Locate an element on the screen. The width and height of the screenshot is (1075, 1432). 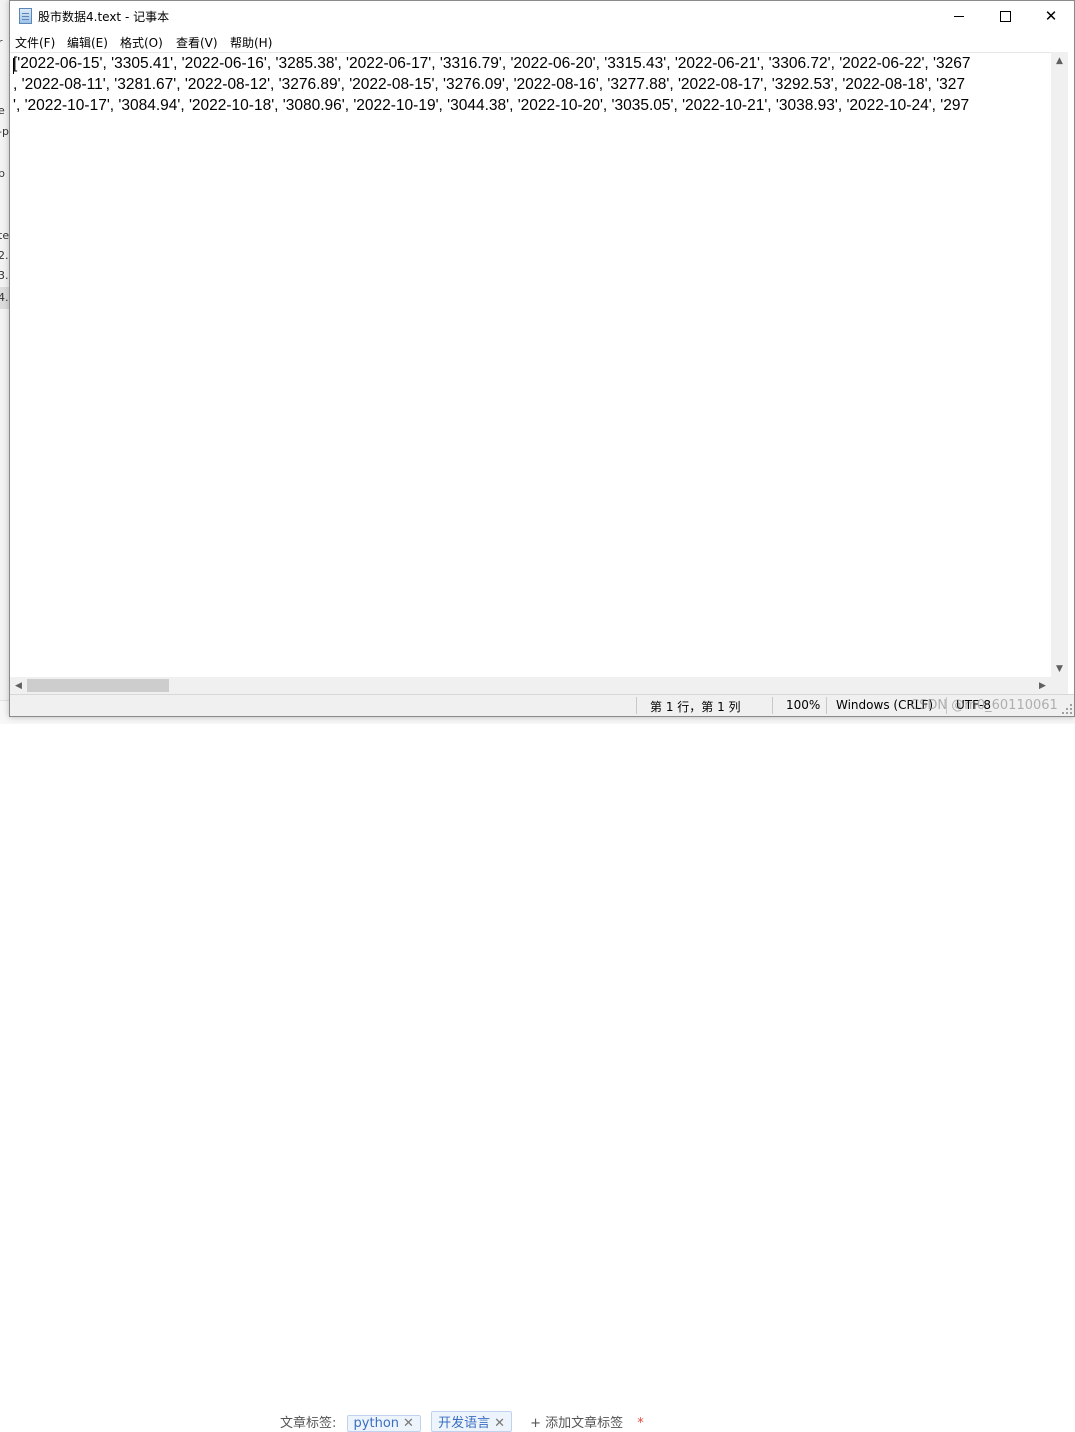
resize-grip-icon is located at coordinates (1067, 709).